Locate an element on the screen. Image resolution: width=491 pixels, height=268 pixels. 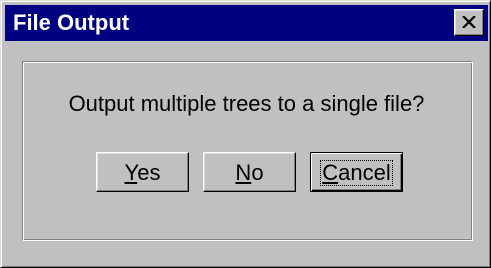
cancel-label-rest: ancel is located at coordinates (364, 173).